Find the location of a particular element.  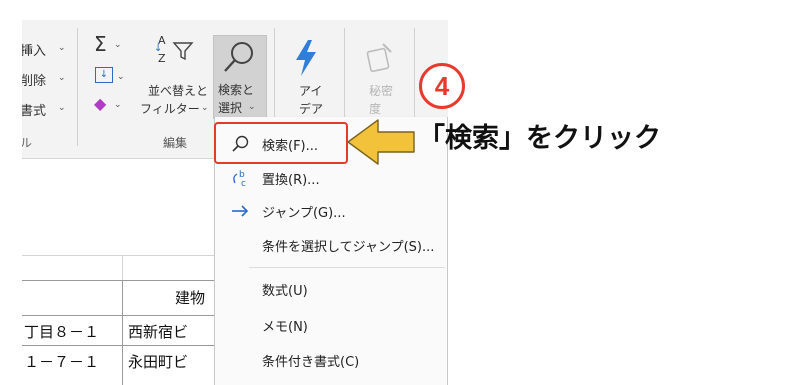

replace-icon: b c is located at coordinates (239, 179).